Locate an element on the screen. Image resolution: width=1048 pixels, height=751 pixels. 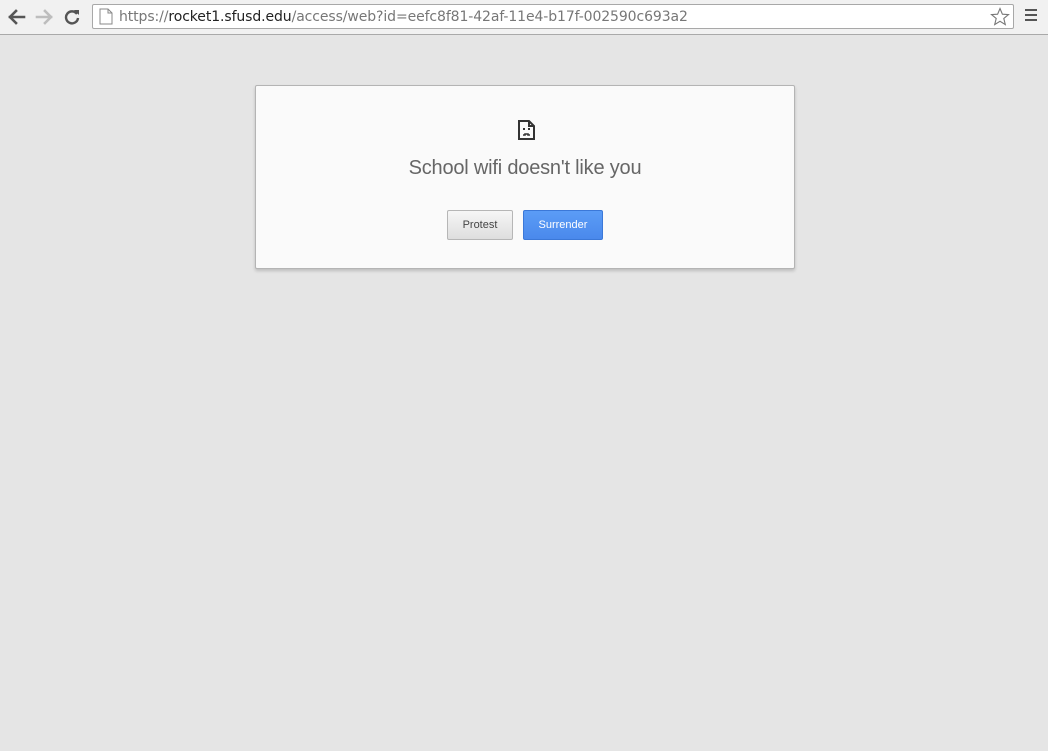
page-icon is located at coordinates (106, 16).